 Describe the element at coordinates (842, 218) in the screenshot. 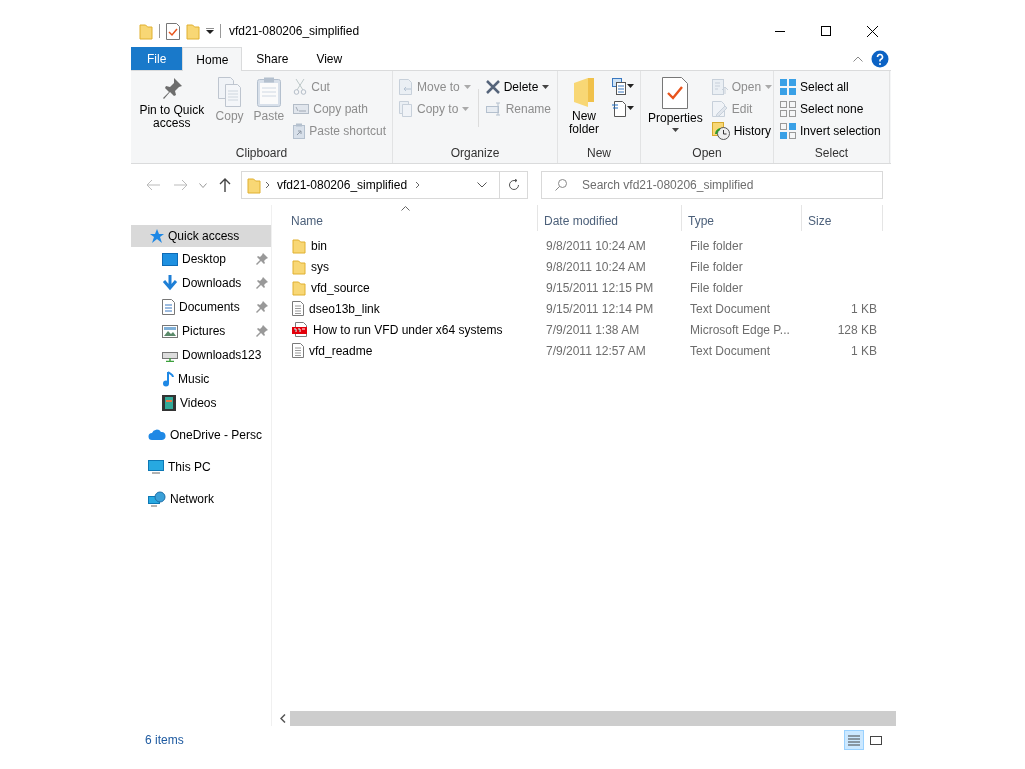

I see `column-header: Size` at that location.